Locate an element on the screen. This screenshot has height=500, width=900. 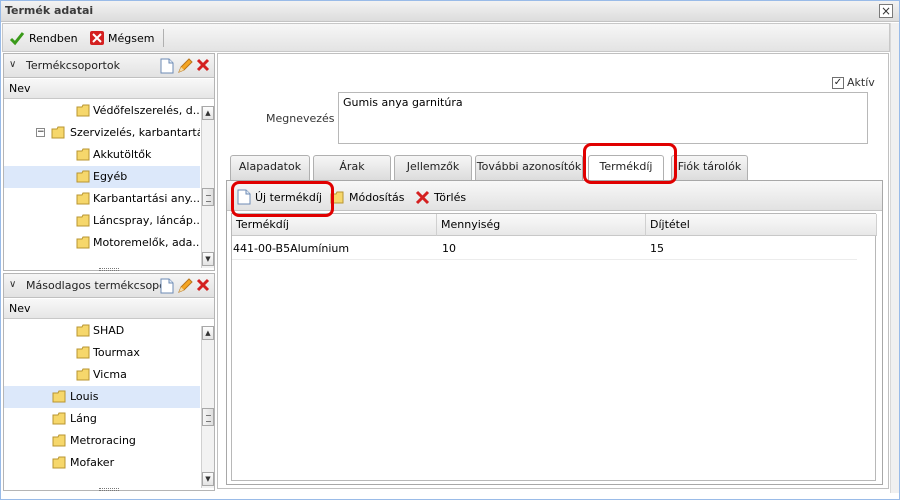
list-item-label: SHAD is located at coordinates (109, 330).